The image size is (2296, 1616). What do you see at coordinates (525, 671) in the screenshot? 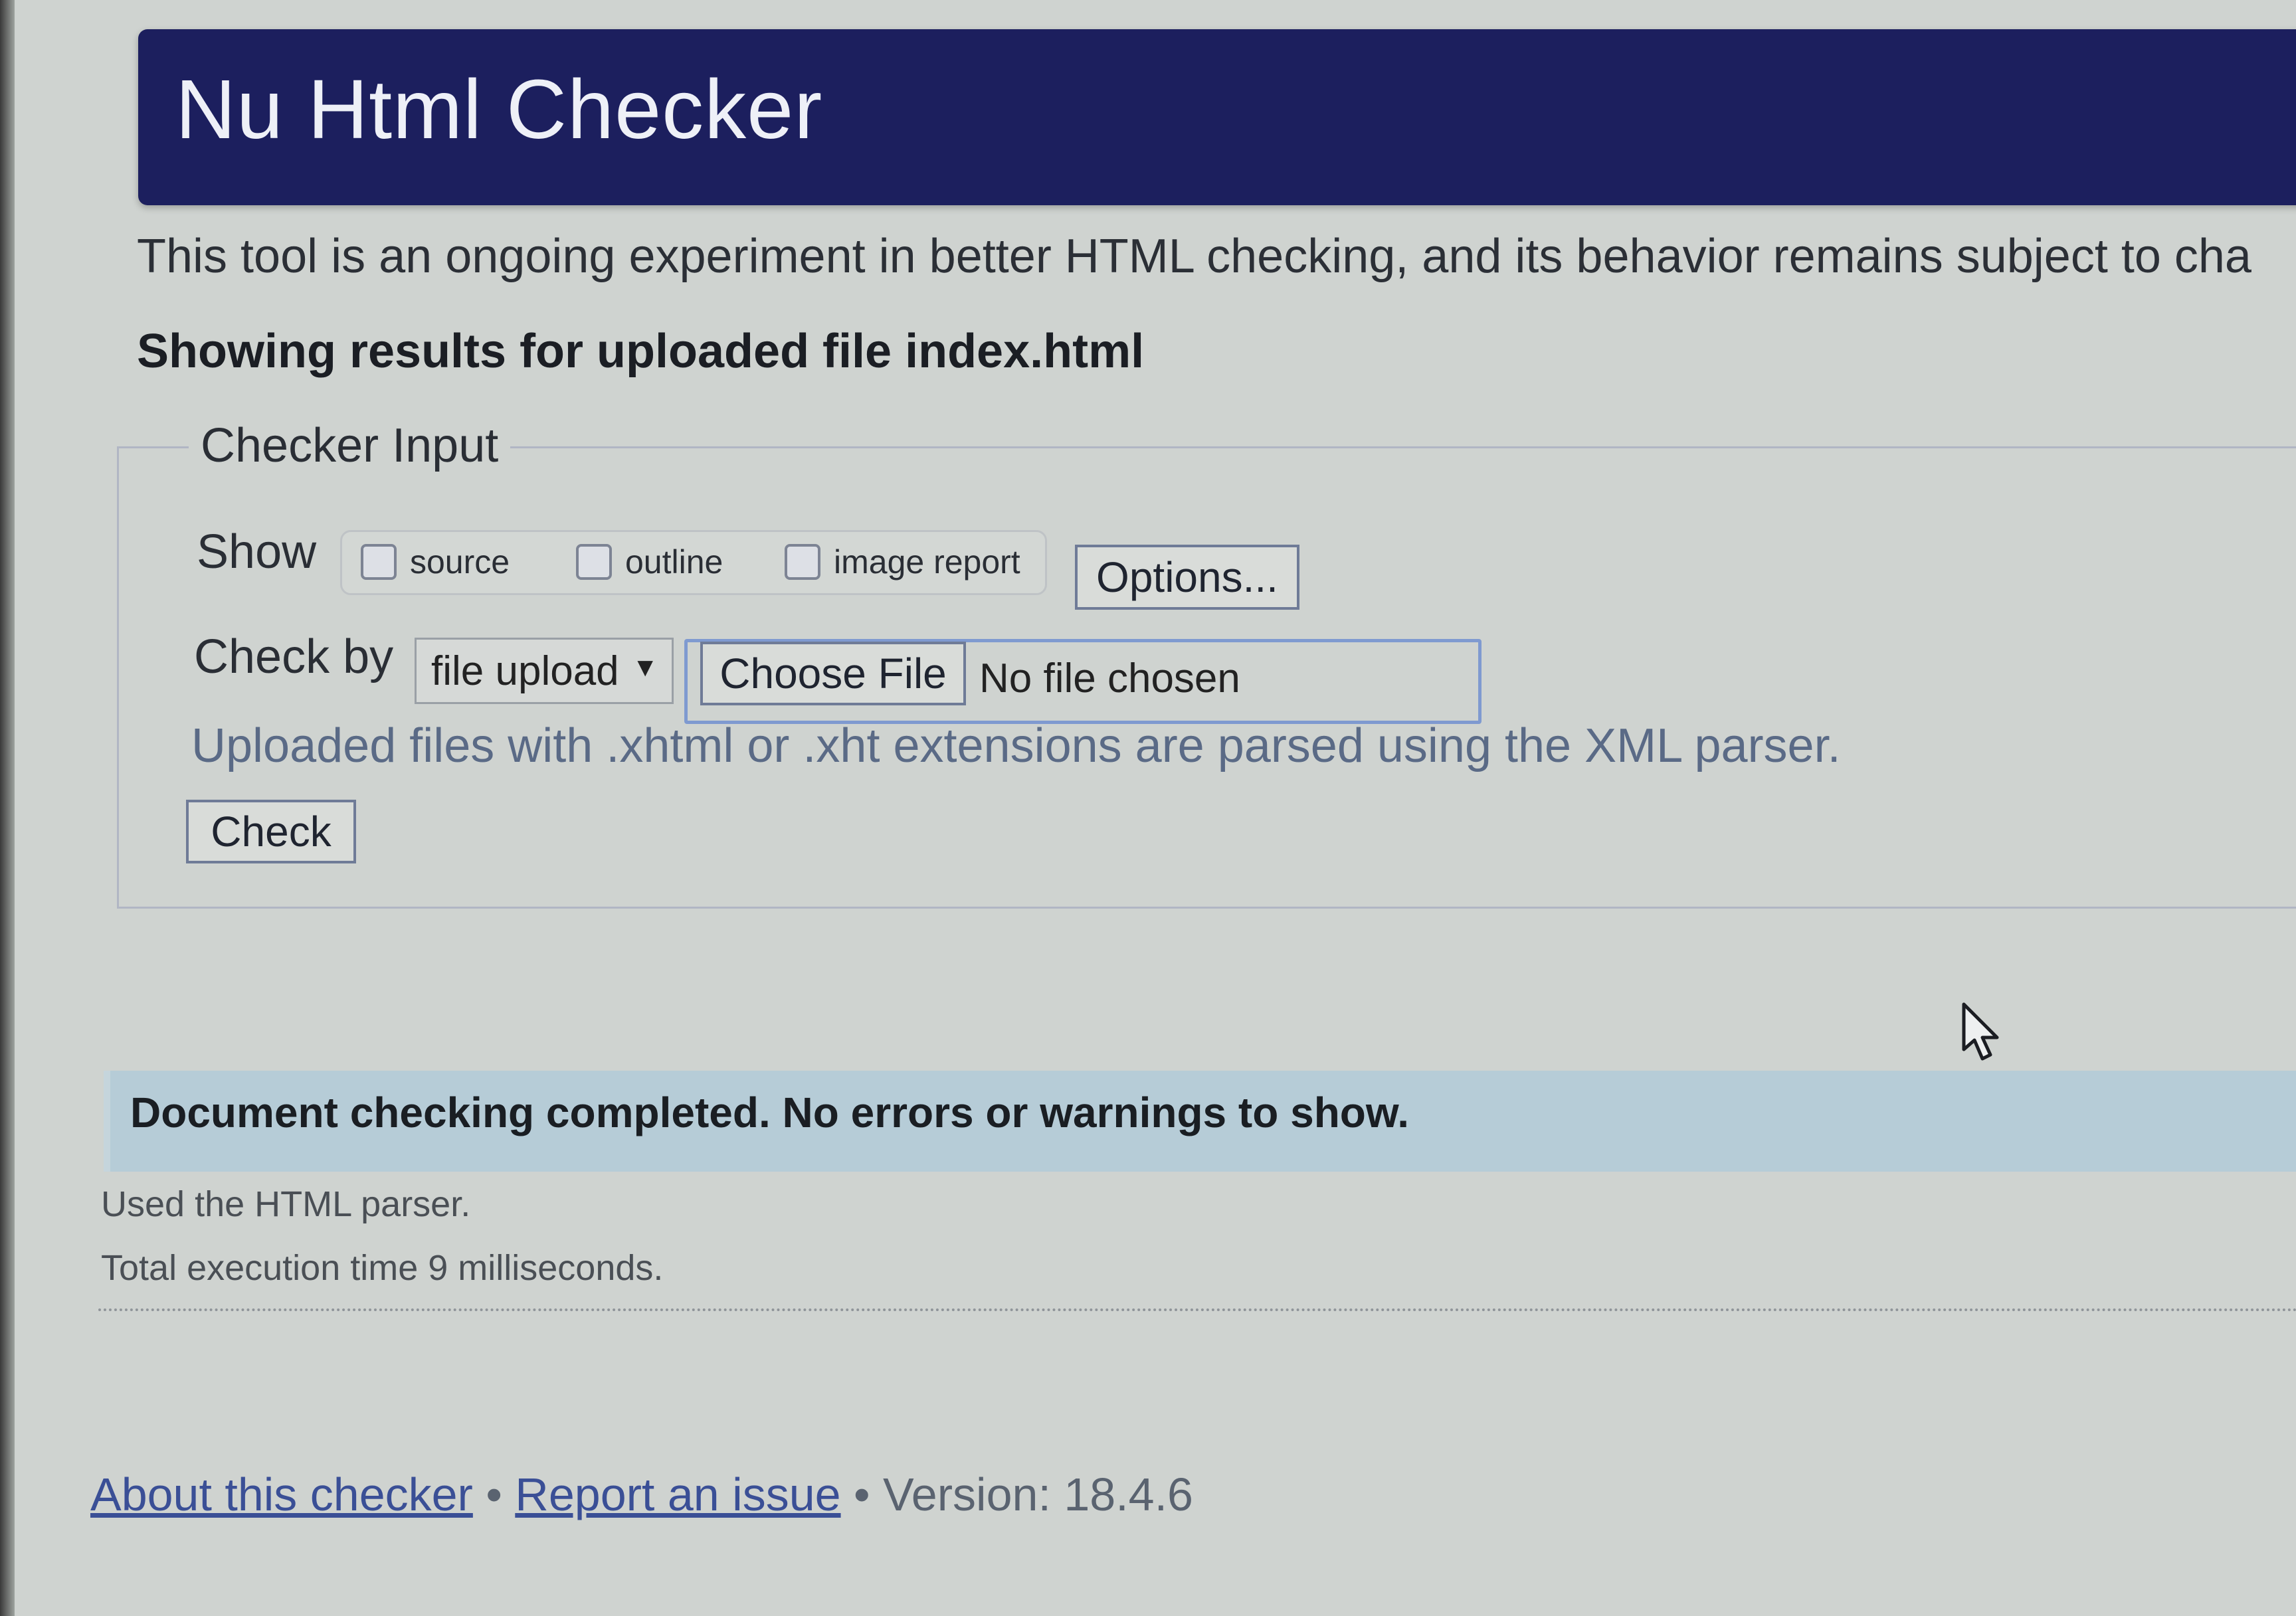
I see `check-by-selected-value: file upload` at bounding box center [525, 671].